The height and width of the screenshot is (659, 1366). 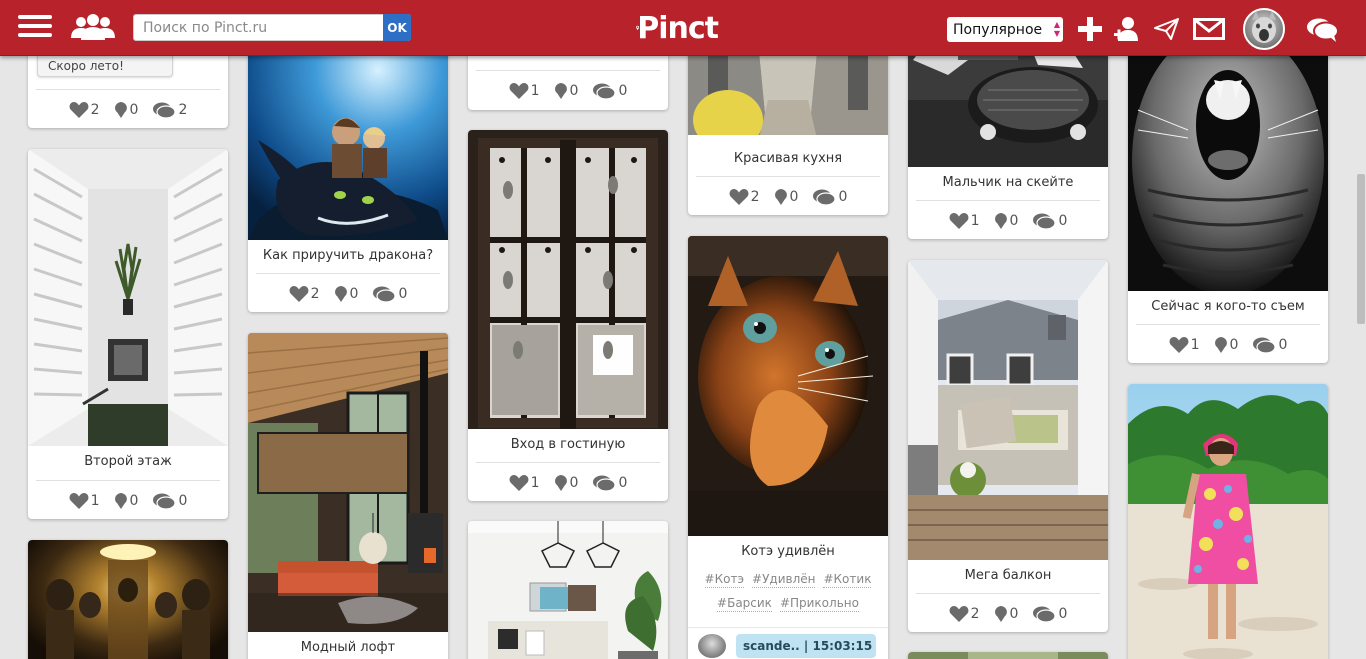 What do you see at coordinates (819, 603) in the screenshot?
I see `tag-link: #Прикольно` at bounding box center [819, 603].